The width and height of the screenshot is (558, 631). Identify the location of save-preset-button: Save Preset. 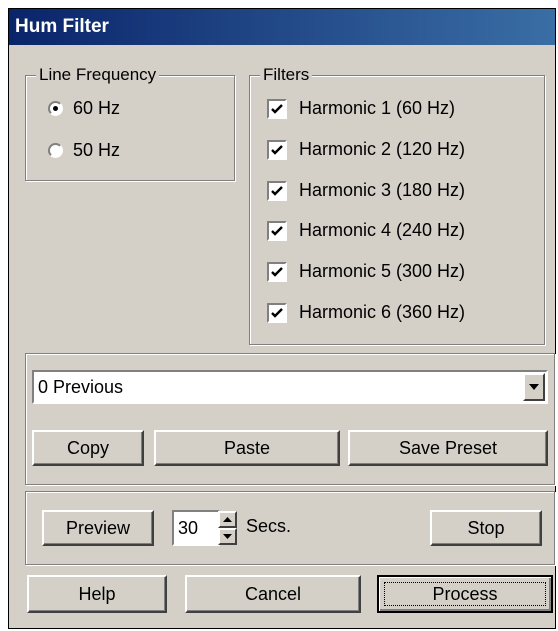
(448, 448).